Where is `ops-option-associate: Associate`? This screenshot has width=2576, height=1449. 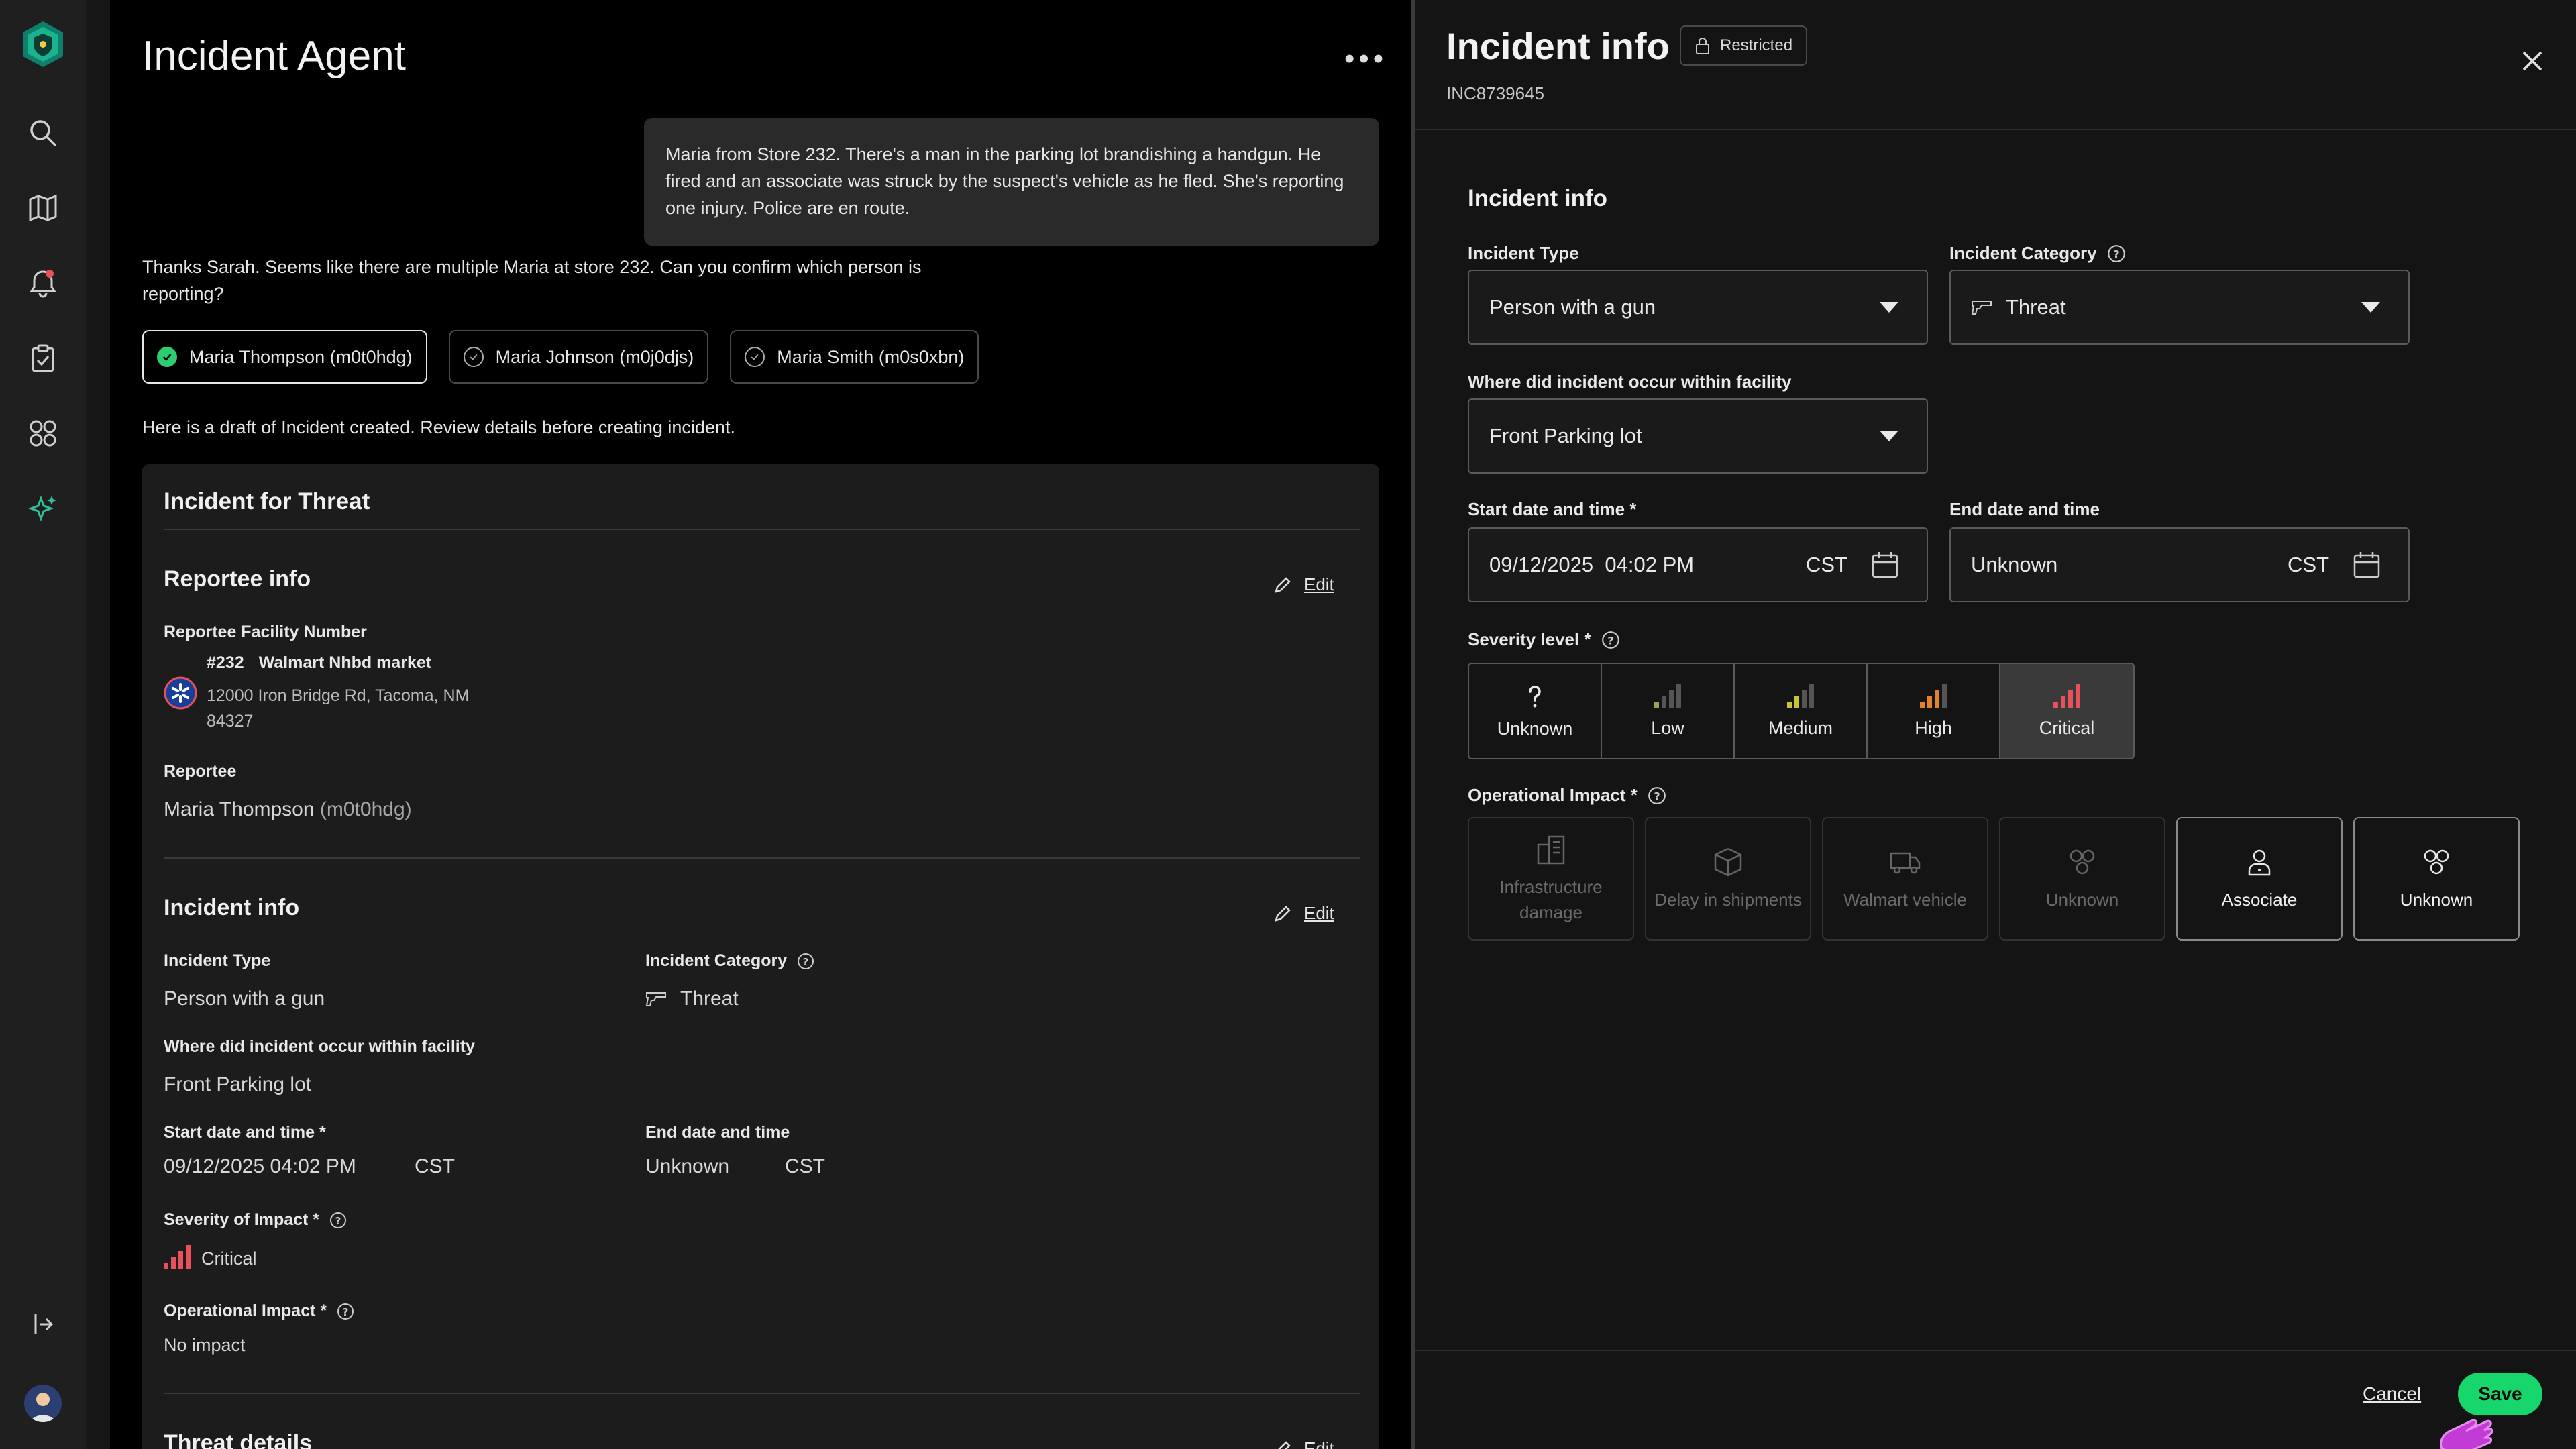
ops-option-associate: Associate is located at coordinates (2259, 879).